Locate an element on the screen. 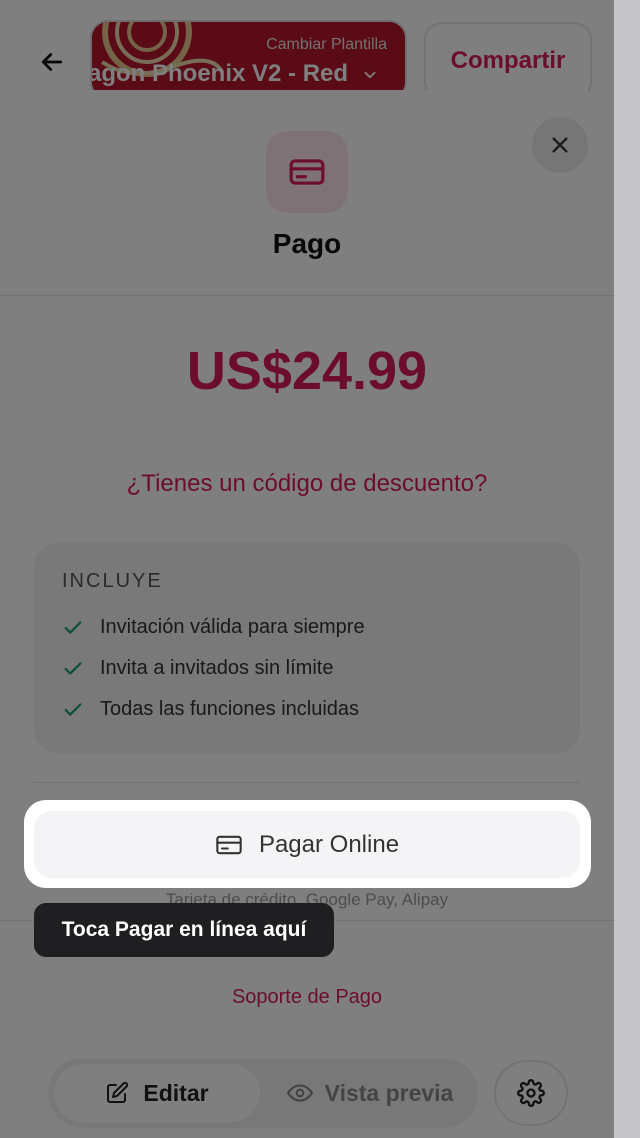 This screenshot has height=1138, width=640. credit-card-icon is located at coordinates (229, 844).